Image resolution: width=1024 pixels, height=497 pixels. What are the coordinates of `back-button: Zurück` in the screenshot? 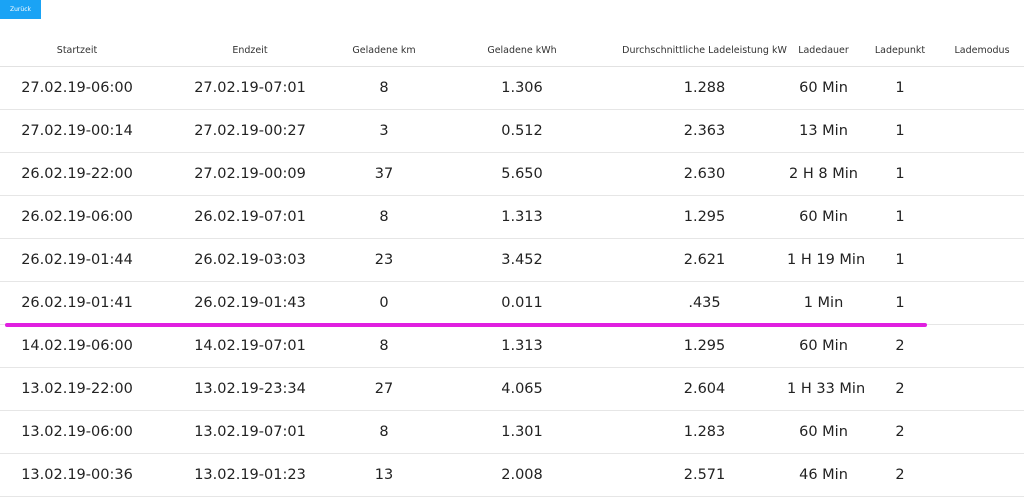 It's located at (20, 9).